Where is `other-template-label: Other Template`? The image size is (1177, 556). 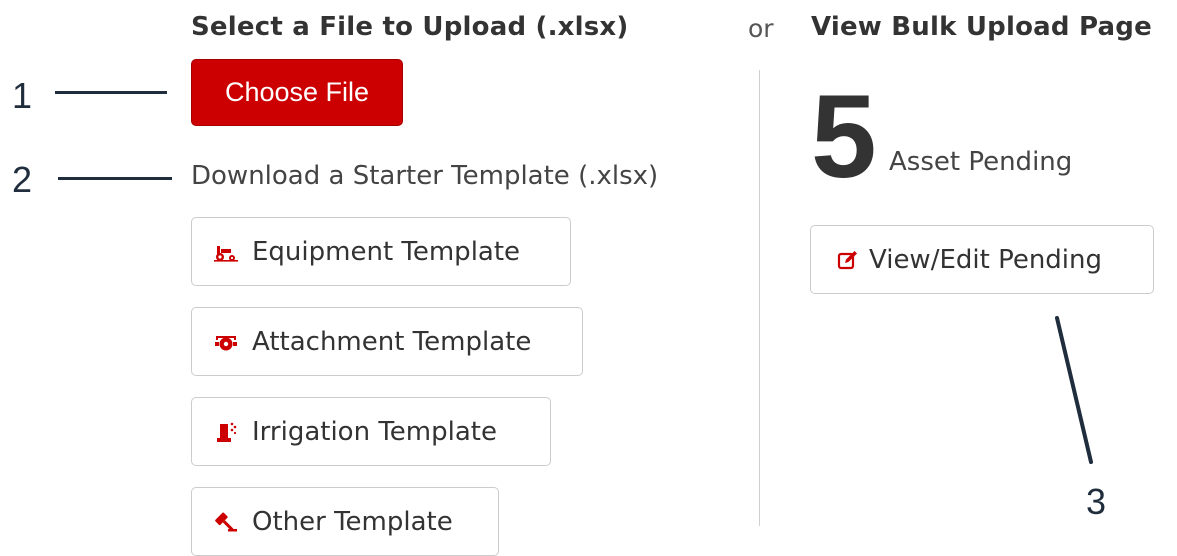
other-template-label: Other Template is located at coordinates (352, 521).